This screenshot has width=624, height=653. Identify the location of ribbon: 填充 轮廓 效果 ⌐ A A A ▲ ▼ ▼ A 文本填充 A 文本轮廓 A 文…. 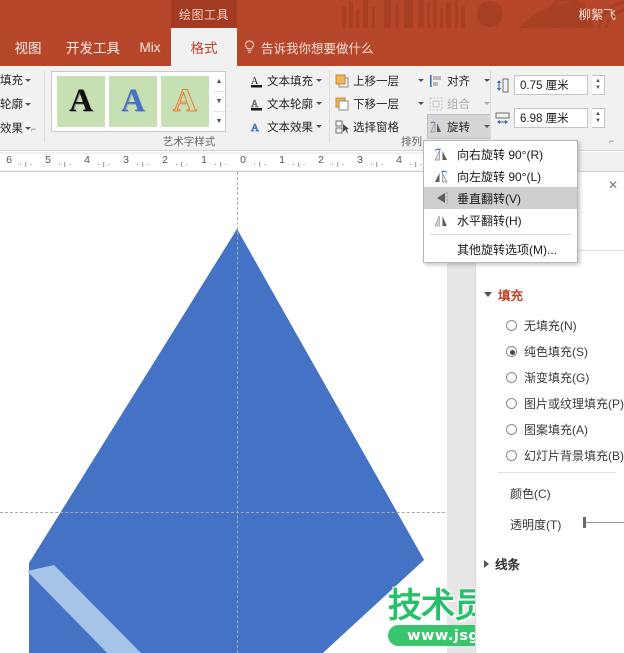
(312, 108).